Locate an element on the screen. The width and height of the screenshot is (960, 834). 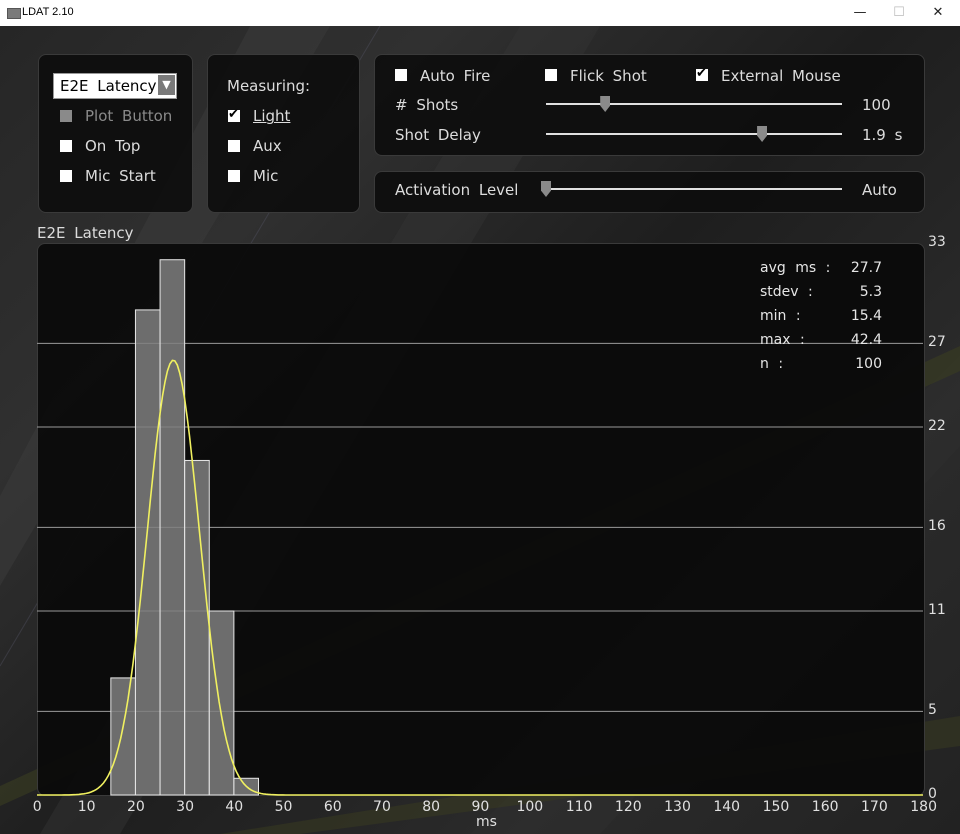
auto-fire-label: Auto Fire is located at coordinates (455, 76).